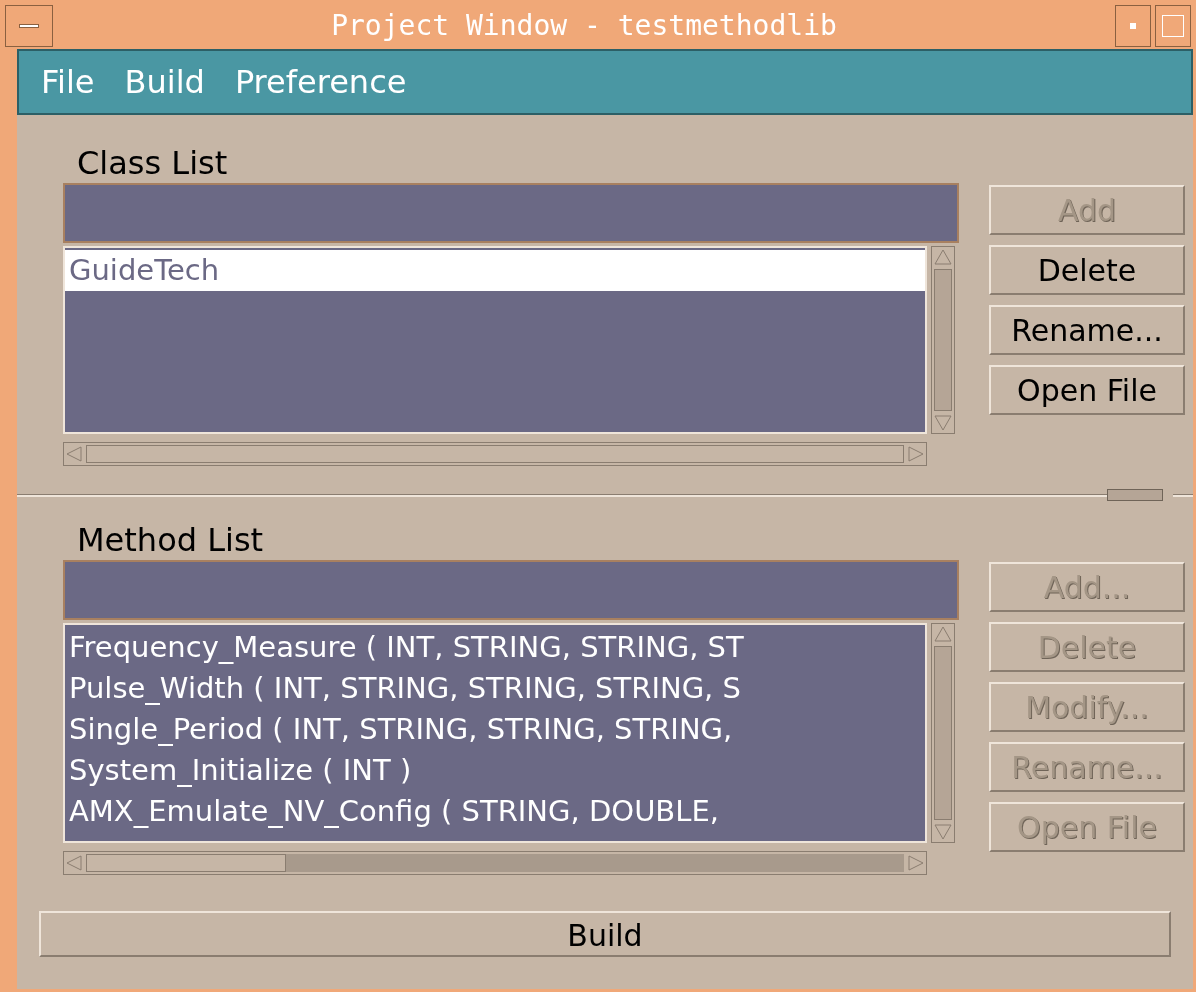 The width and height of the screenshot is (1196, 992). What do you see at coordinates (1173, 26) in the screenshot?
I see `maximize-button` at bounding box center [1173, 26].